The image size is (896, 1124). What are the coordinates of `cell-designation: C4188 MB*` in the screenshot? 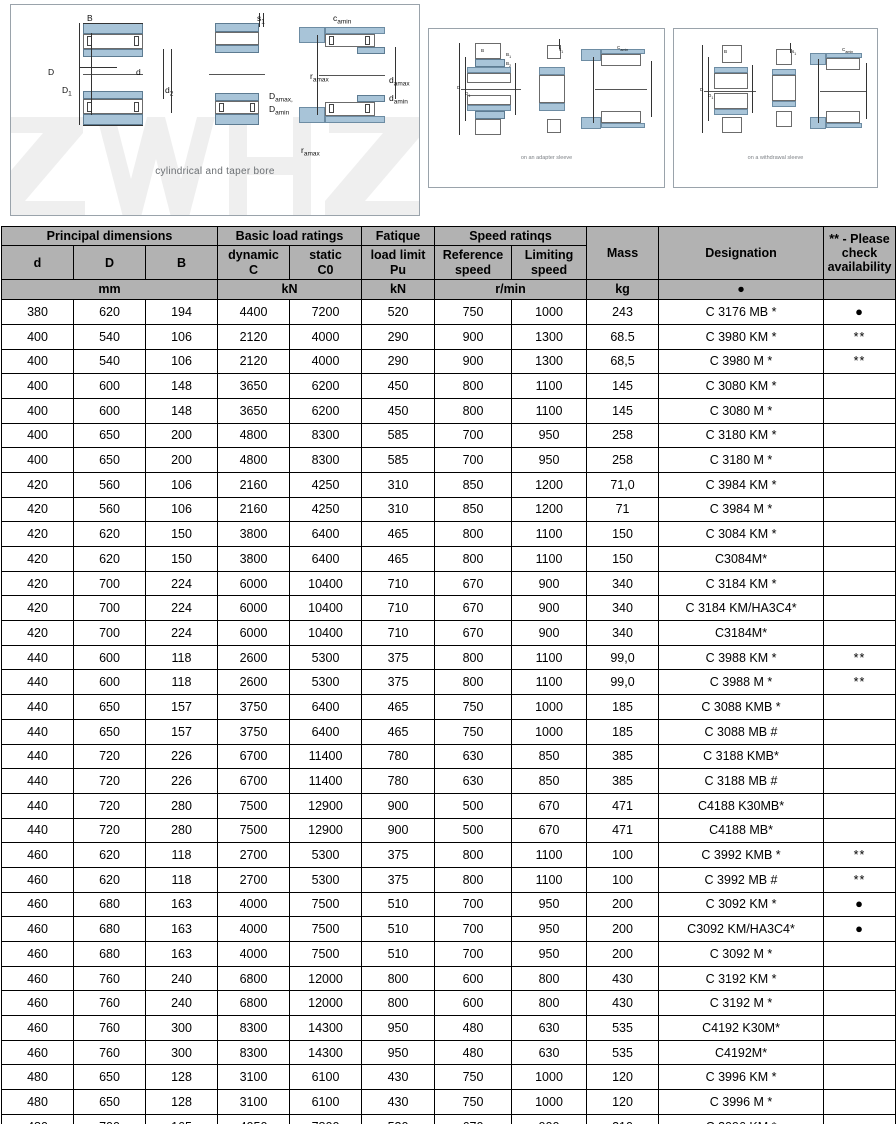 It's located at (741, 830).